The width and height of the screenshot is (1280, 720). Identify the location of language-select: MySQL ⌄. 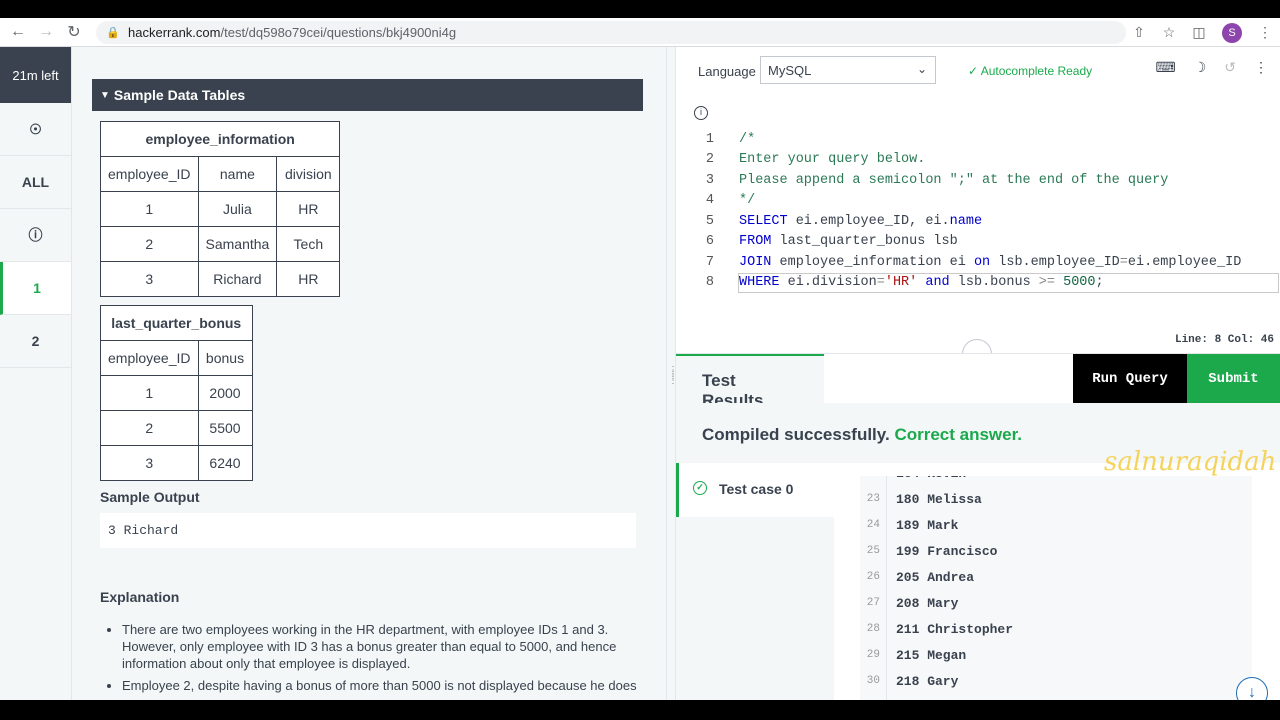
(848, 70).